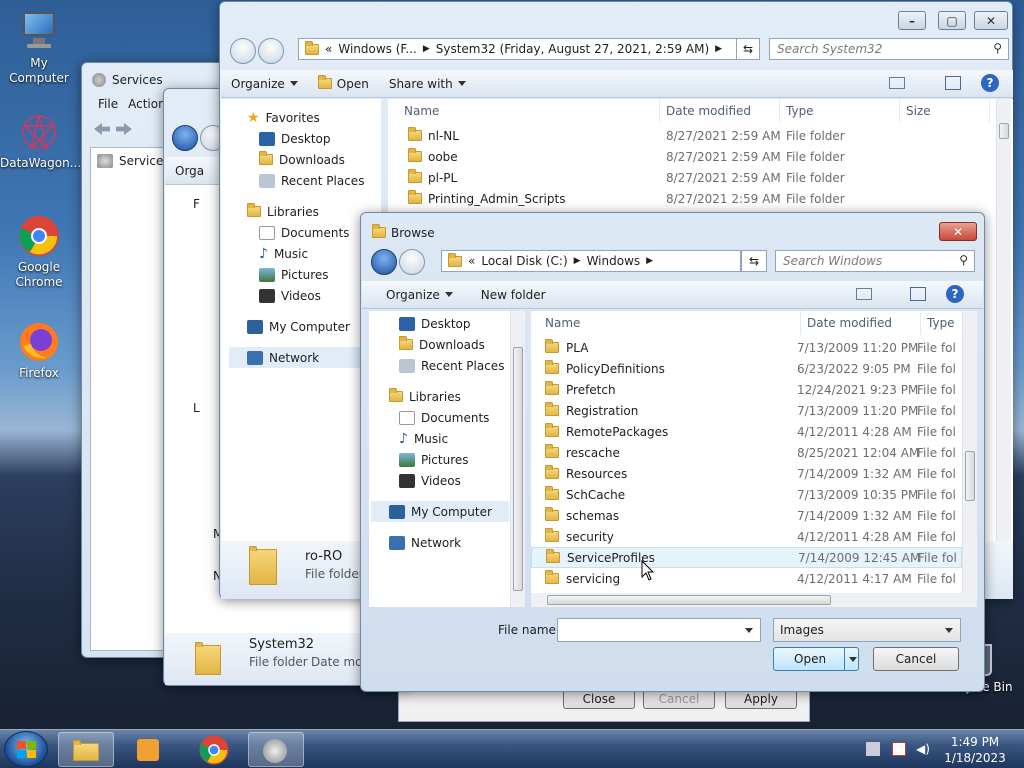 The image size is (1024, 768). What do you see at coordinates (147, 104) in the screenshot?
I see `menu-action: Action` at bounding box center [147, 104].